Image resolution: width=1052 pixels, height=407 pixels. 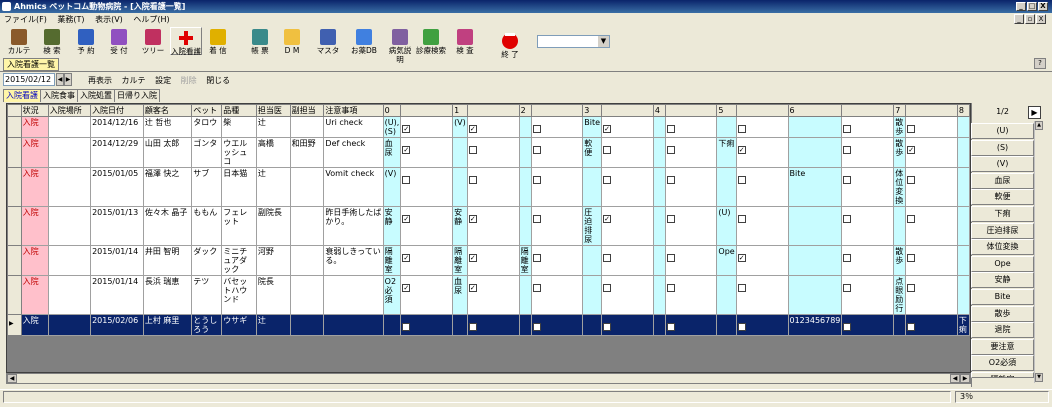 What do you see at coordinates (1002, 147) in the screenshot?
I see `quick-entry-button: (S)` at bounding box center [1002, 147].